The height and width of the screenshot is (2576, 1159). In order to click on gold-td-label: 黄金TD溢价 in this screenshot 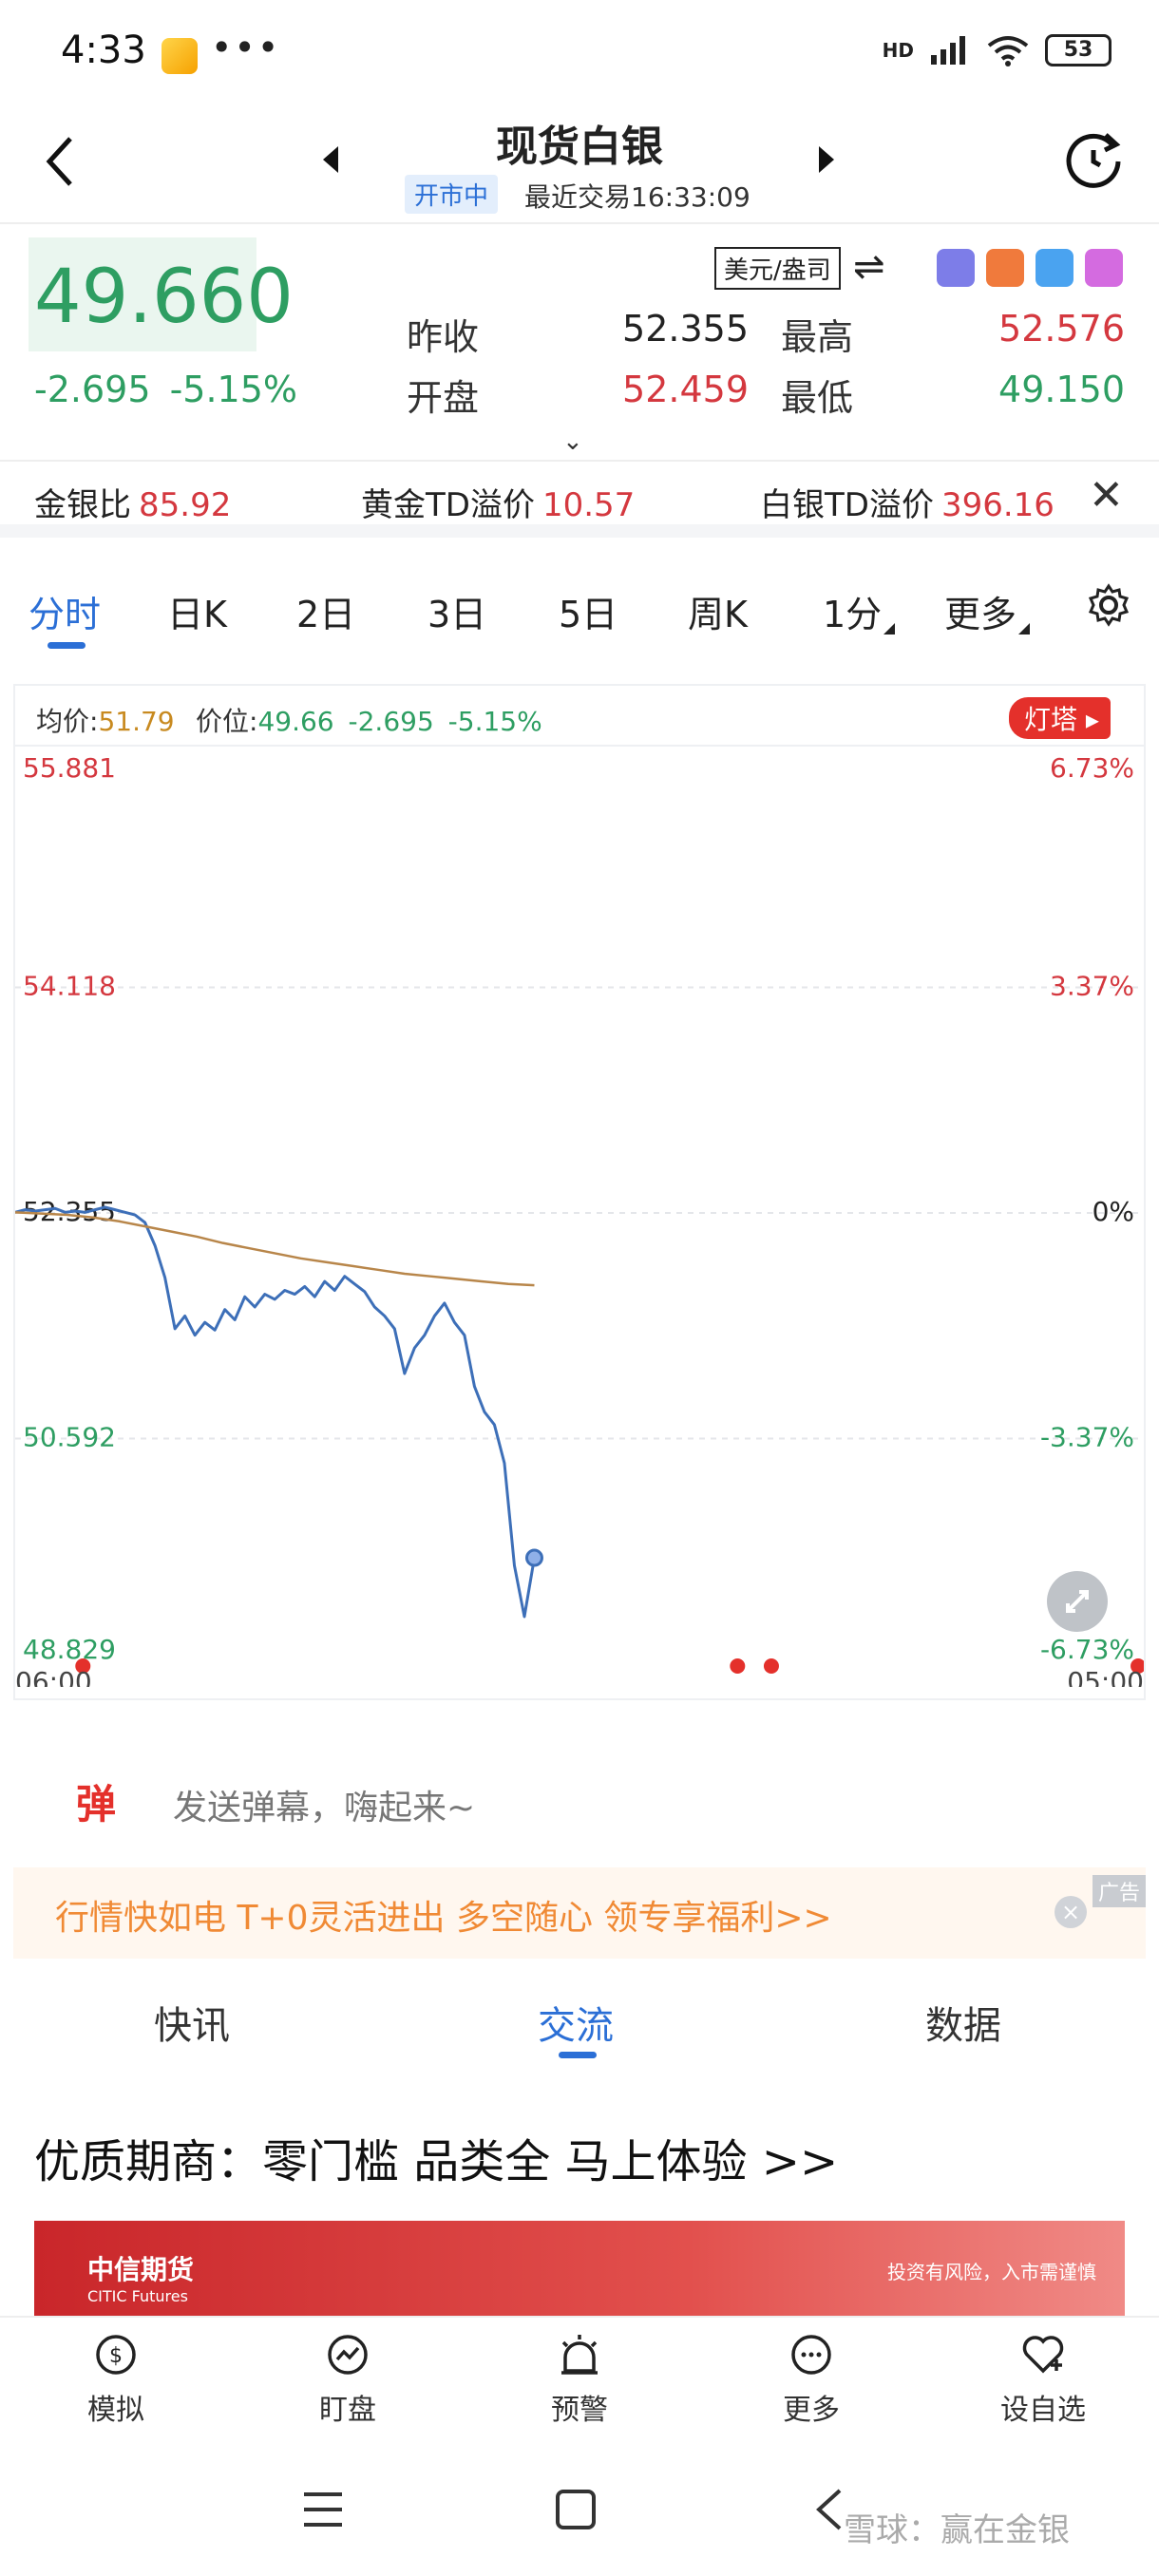, I will do `click(448, 505)`.